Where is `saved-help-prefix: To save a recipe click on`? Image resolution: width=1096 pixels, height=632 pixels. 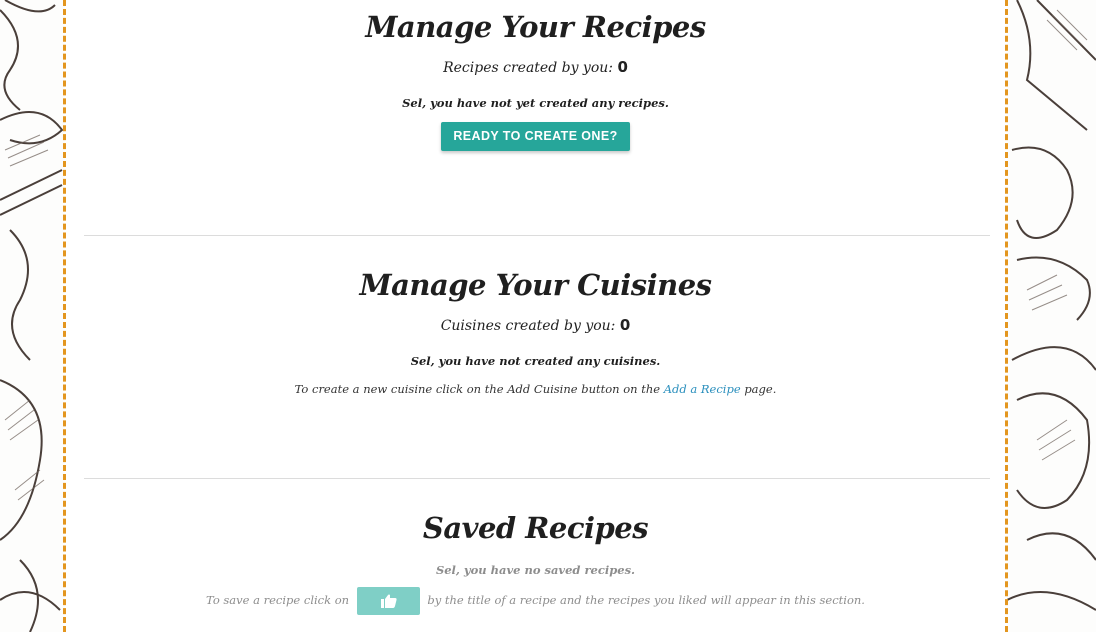
saved-help-prefix: To save a recipe click on is located at coordinates (278, 600).